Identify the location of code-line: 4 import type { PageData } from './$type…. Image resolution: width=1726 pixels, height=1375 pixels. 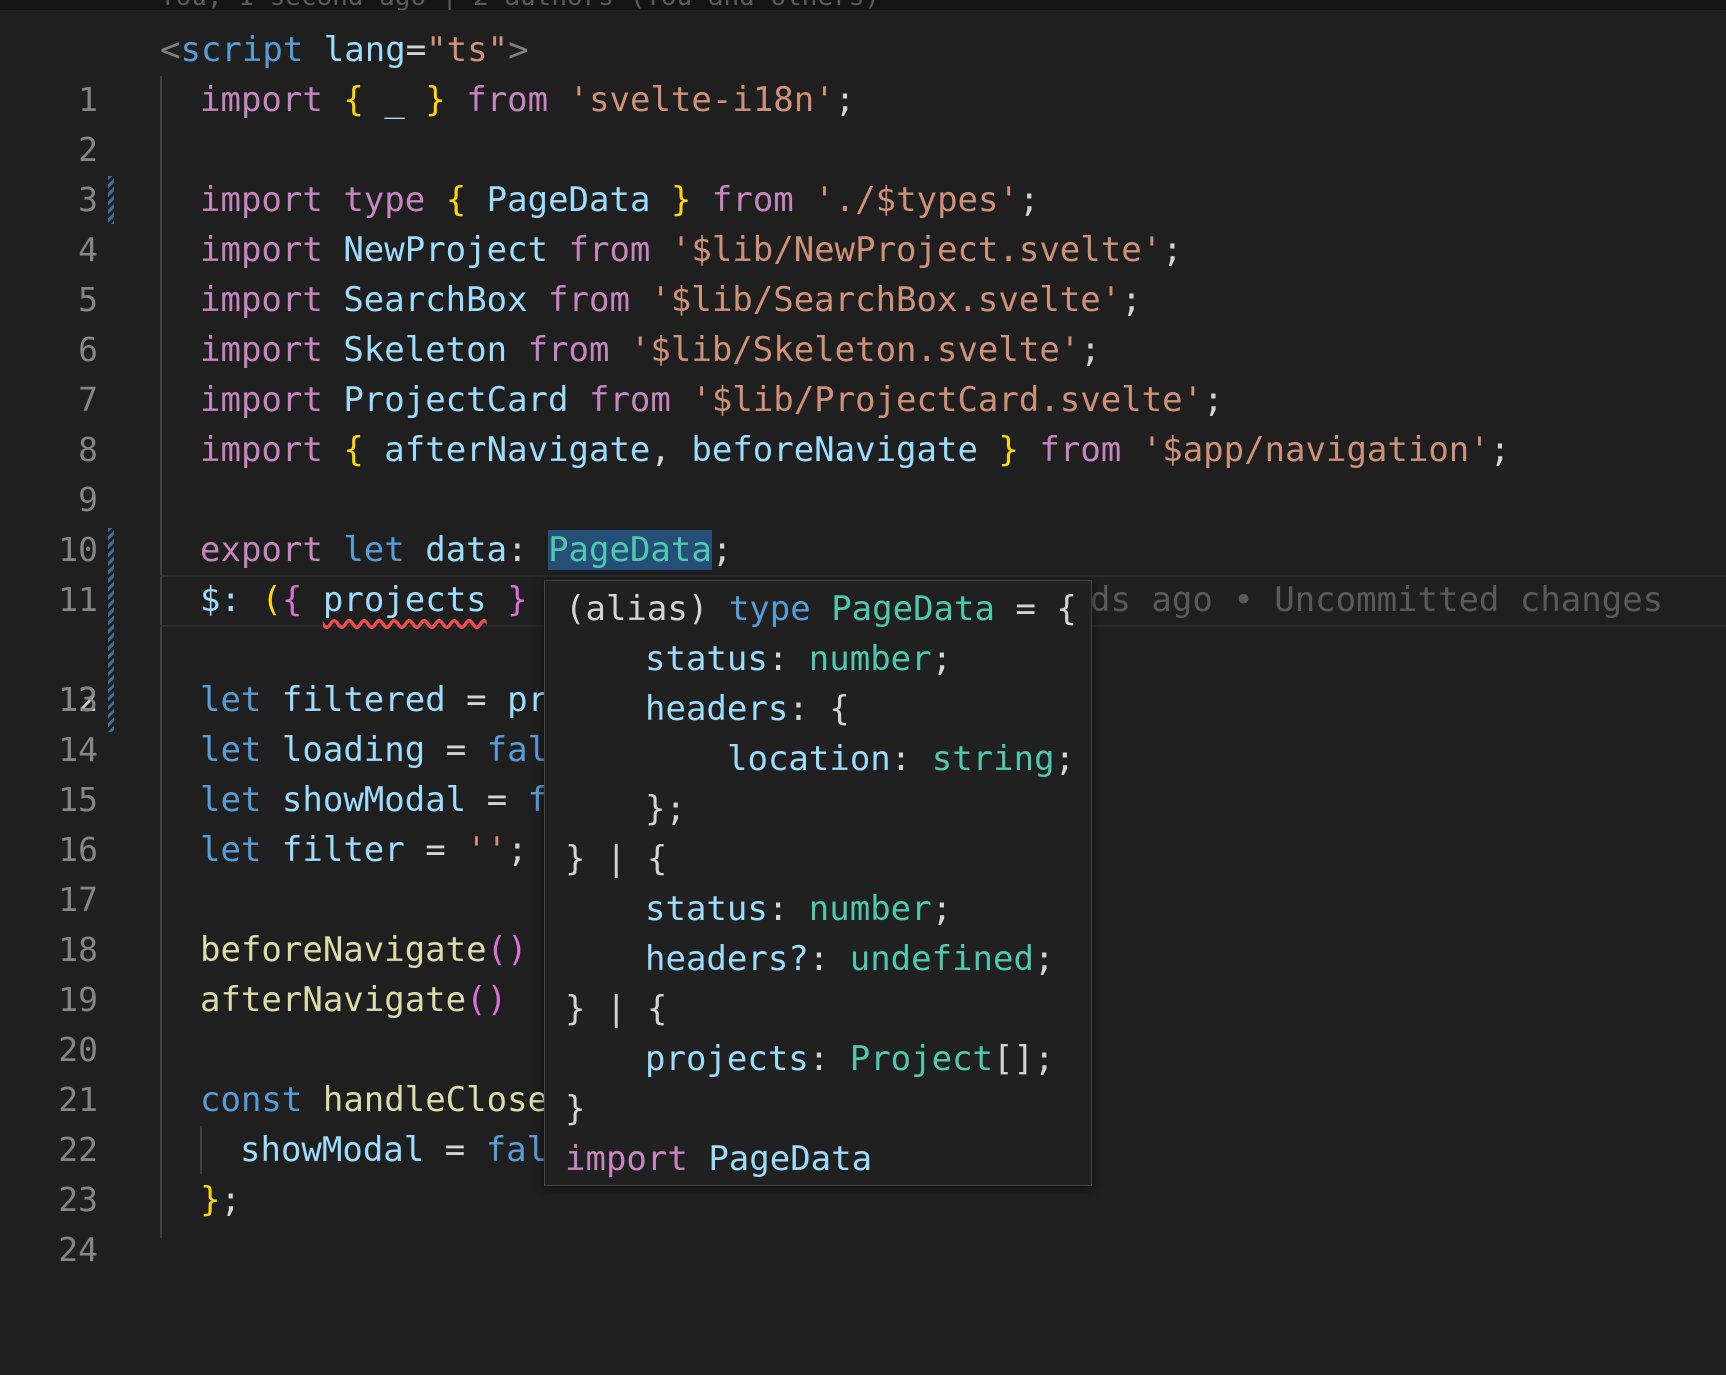
(863, 222).